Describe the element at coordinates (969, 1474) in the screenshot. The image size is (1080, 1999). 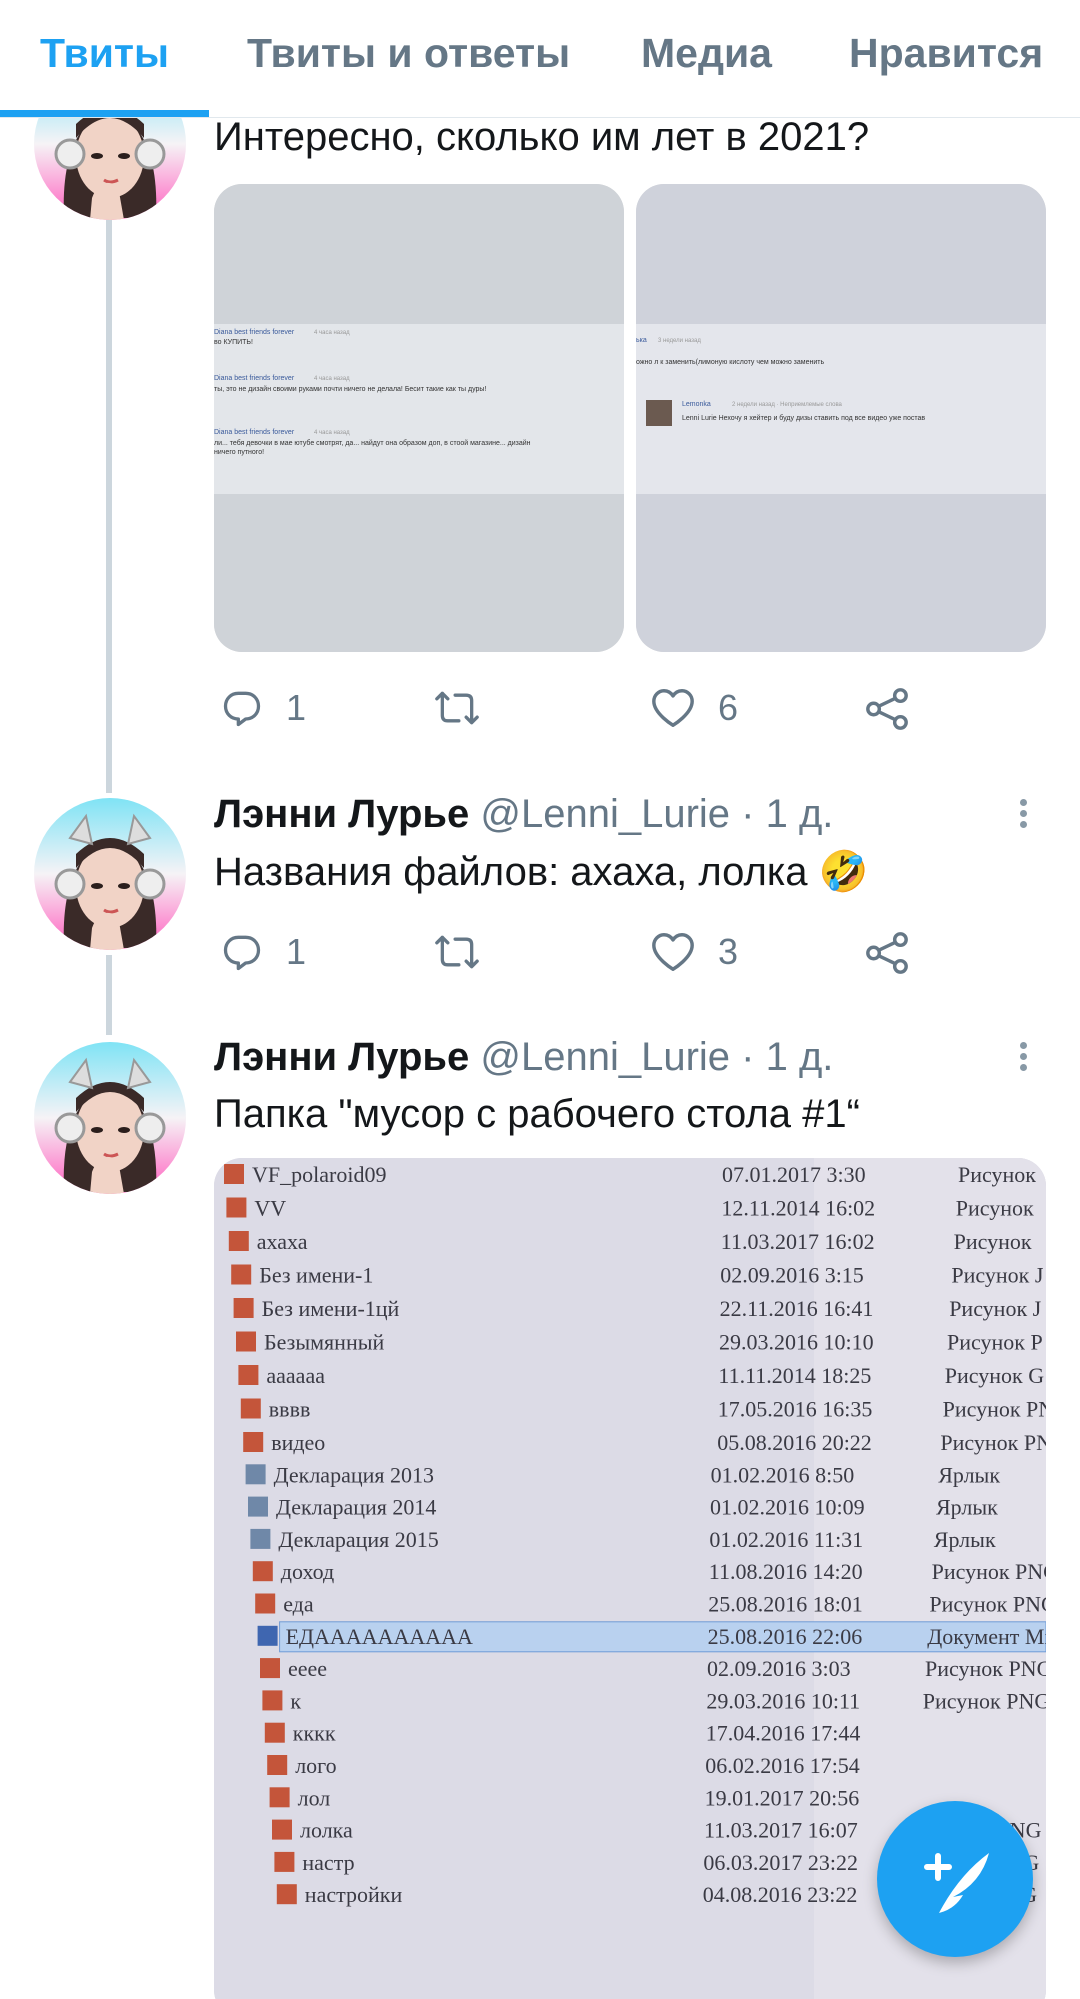
I see `file-type: Ярлык` at that location.